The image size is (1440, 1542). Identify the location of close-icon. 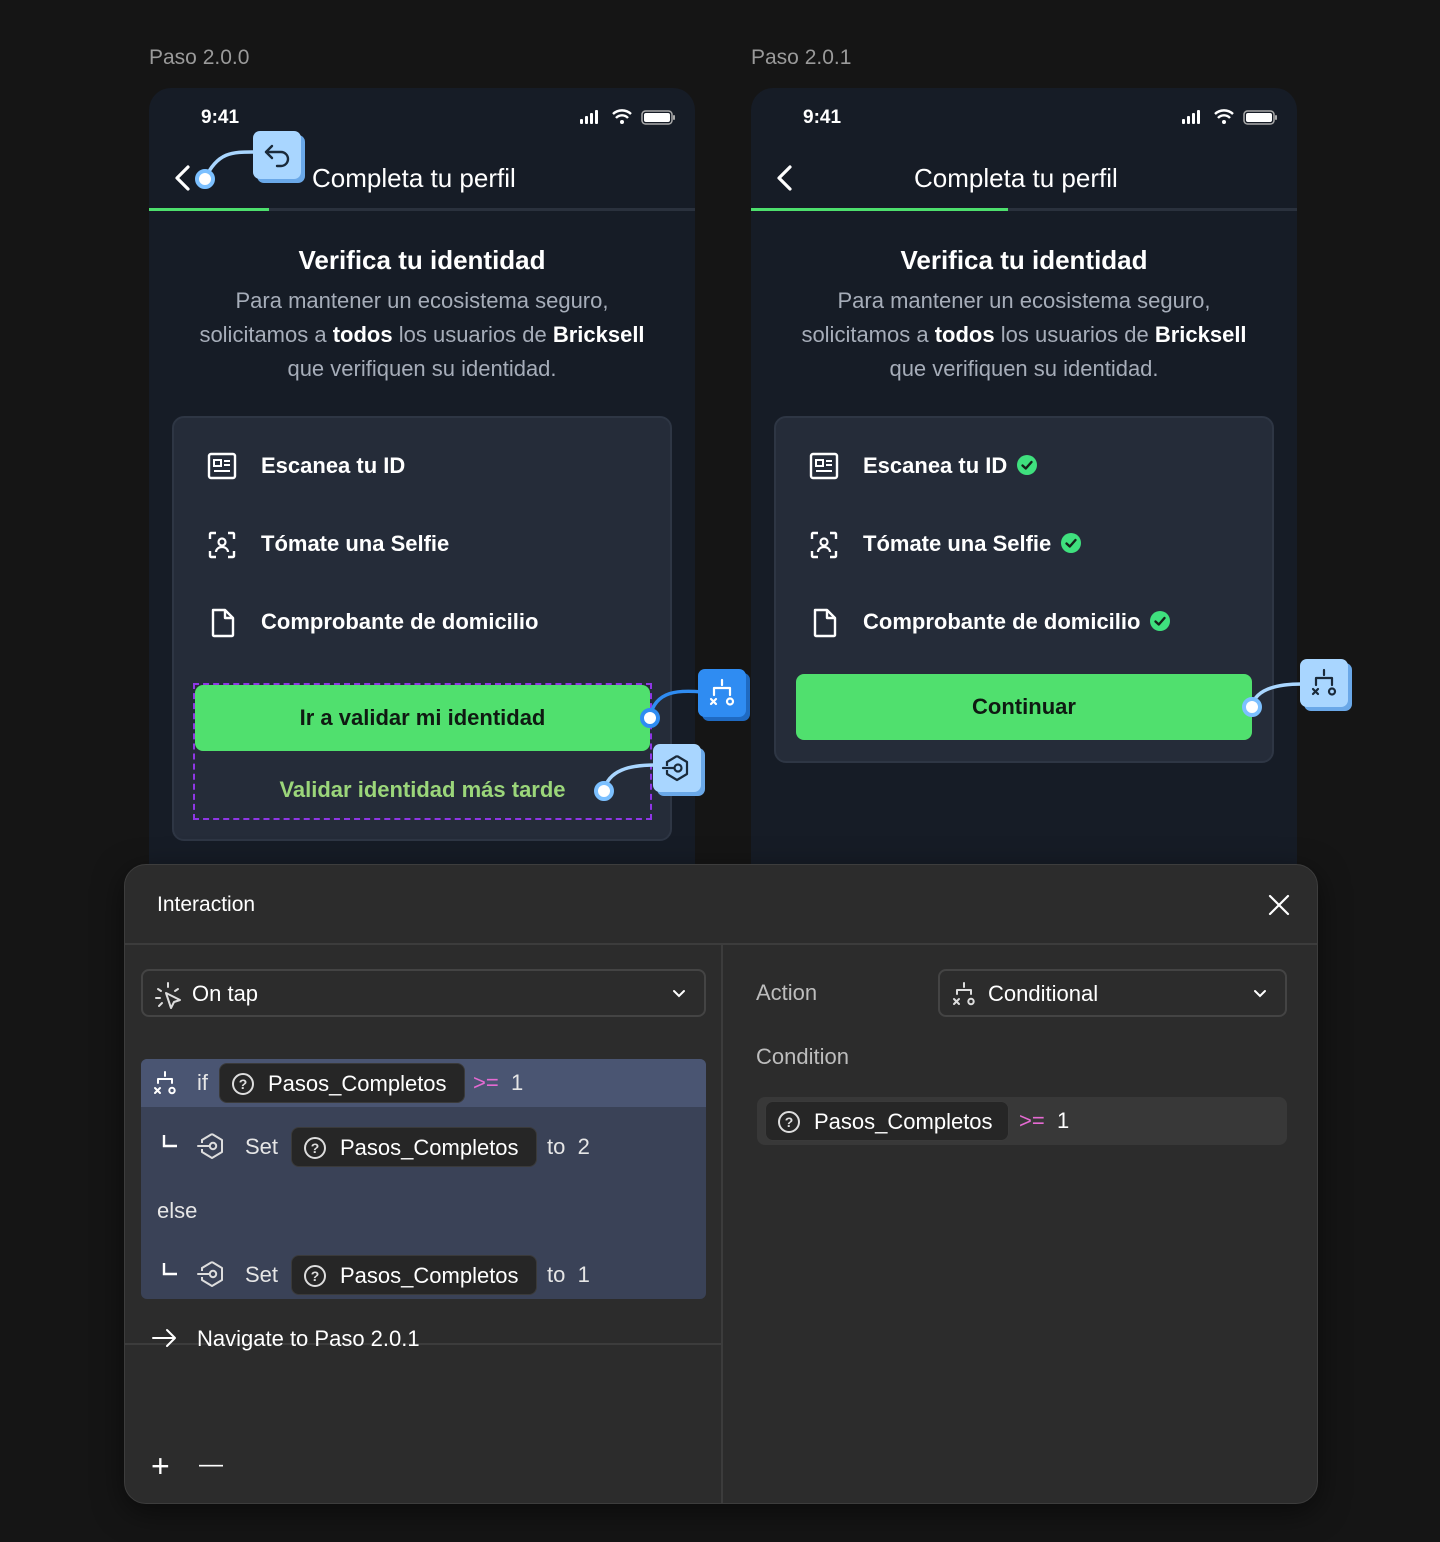
(1279, 905).